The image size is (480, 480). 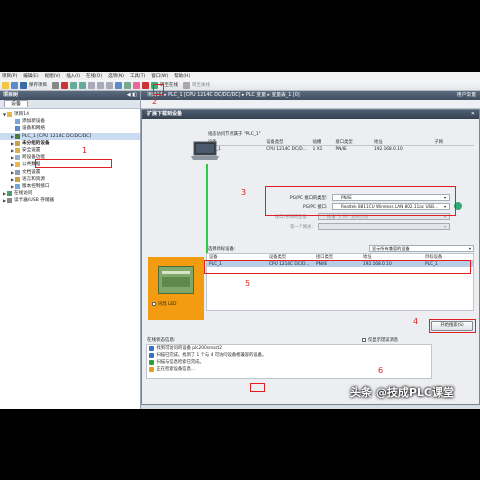 What do you see at coordinates (317, 149) in the screenshot?
I see `table-cell: 1 X1` at bounding box center [317, 149].